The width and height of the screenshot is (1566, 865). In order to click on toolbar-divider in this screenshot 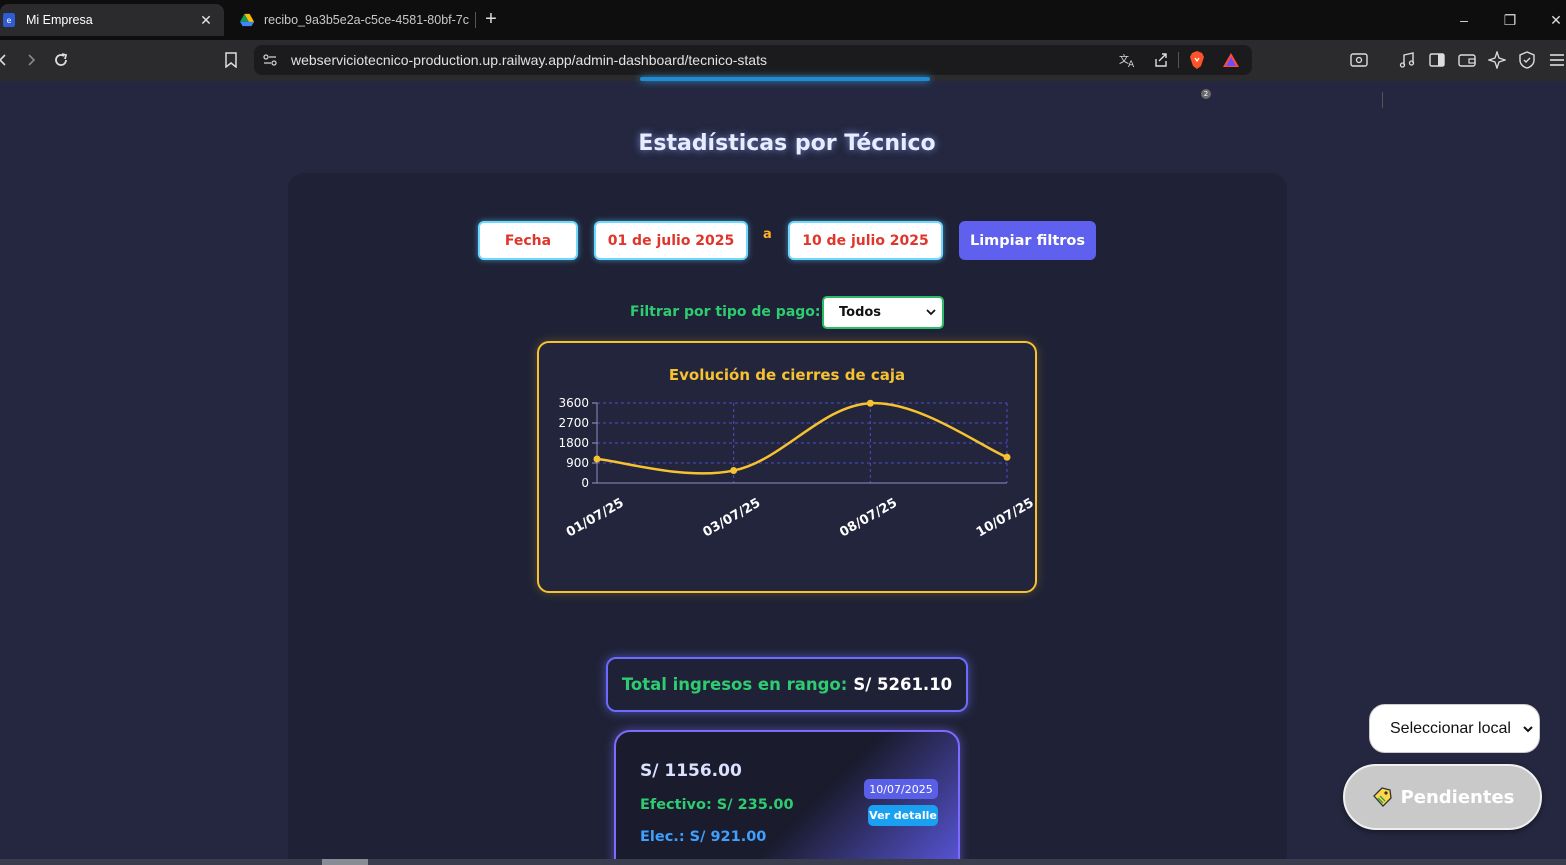, I will do `click(1382, 100)`.